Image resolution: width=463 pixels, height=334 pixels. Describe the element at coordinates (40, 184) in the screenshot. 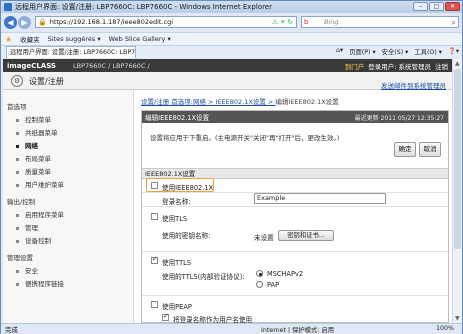

I see `sidebar-item-maintenance: 用户维护菜单` at that location.